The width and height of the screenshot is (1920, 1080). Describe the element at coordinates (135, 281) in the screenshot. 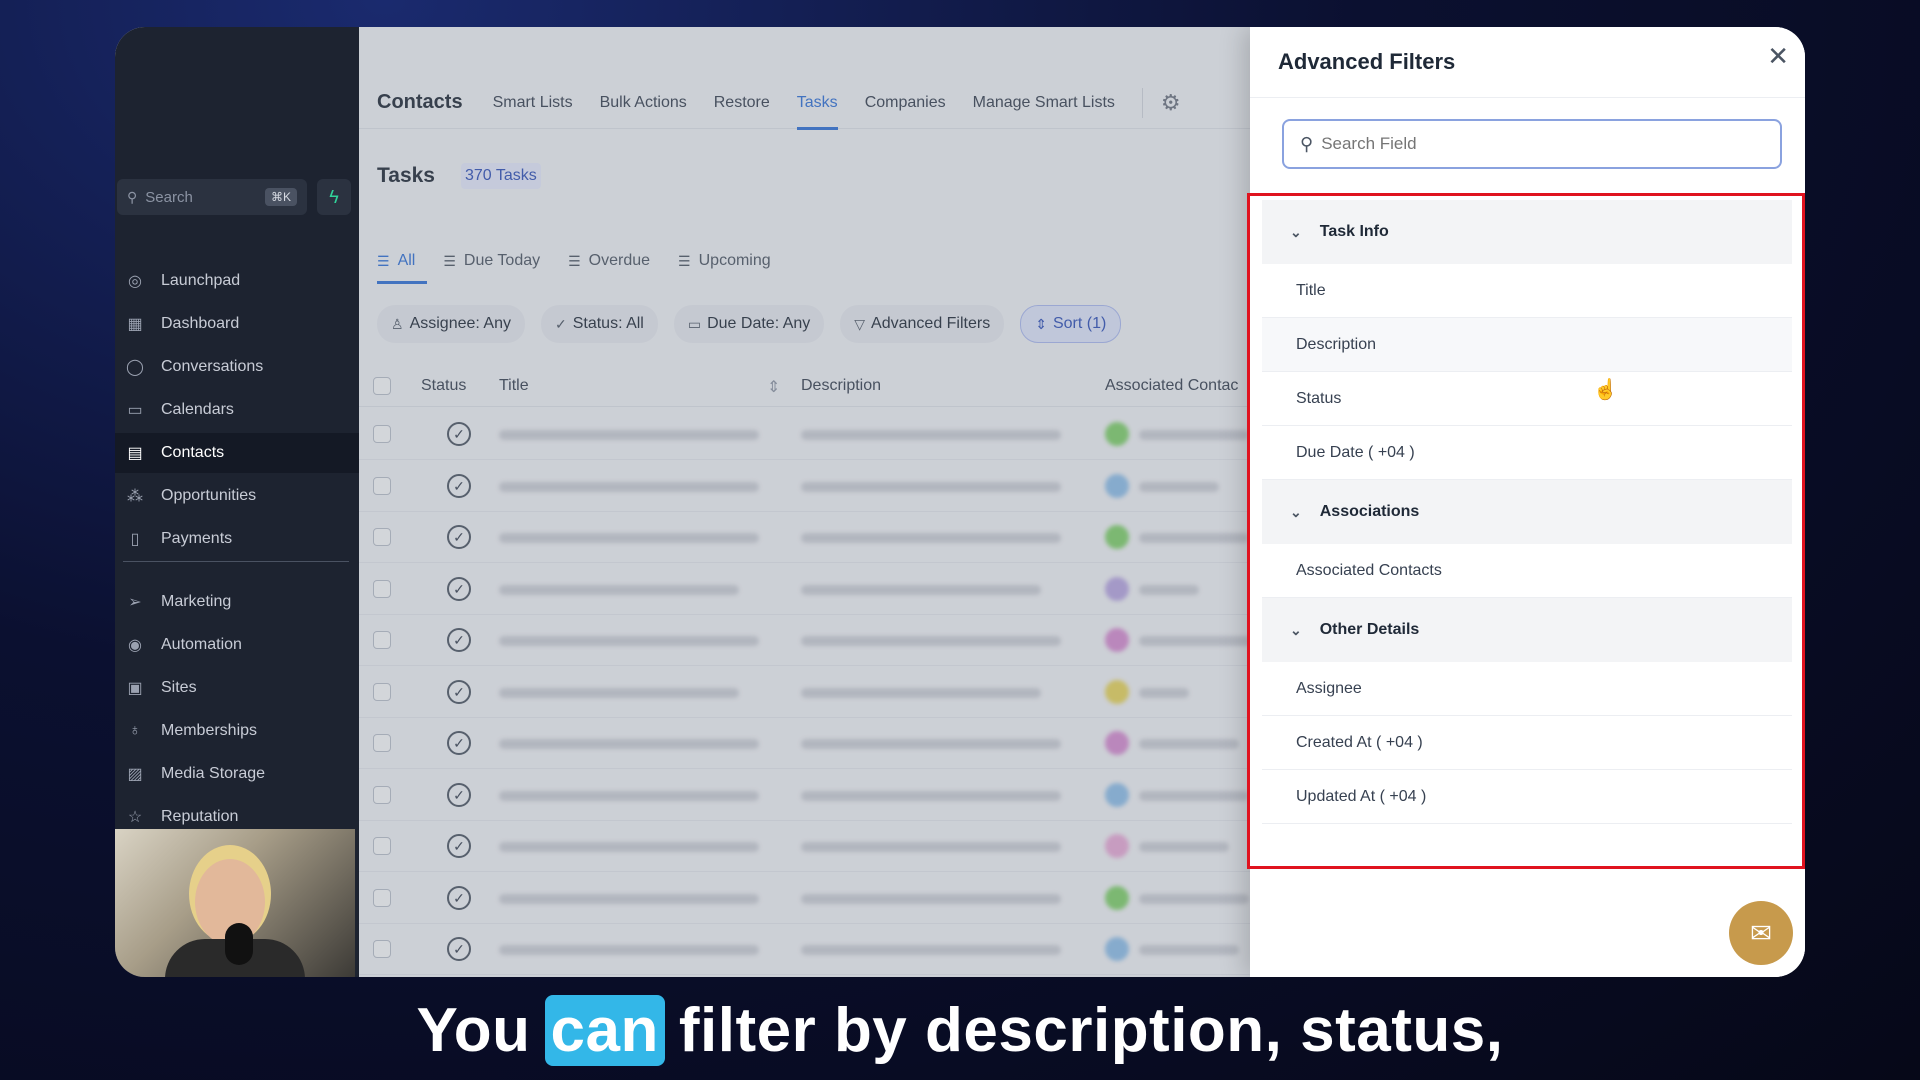

I see `rocket-icon: ◎` at that location.